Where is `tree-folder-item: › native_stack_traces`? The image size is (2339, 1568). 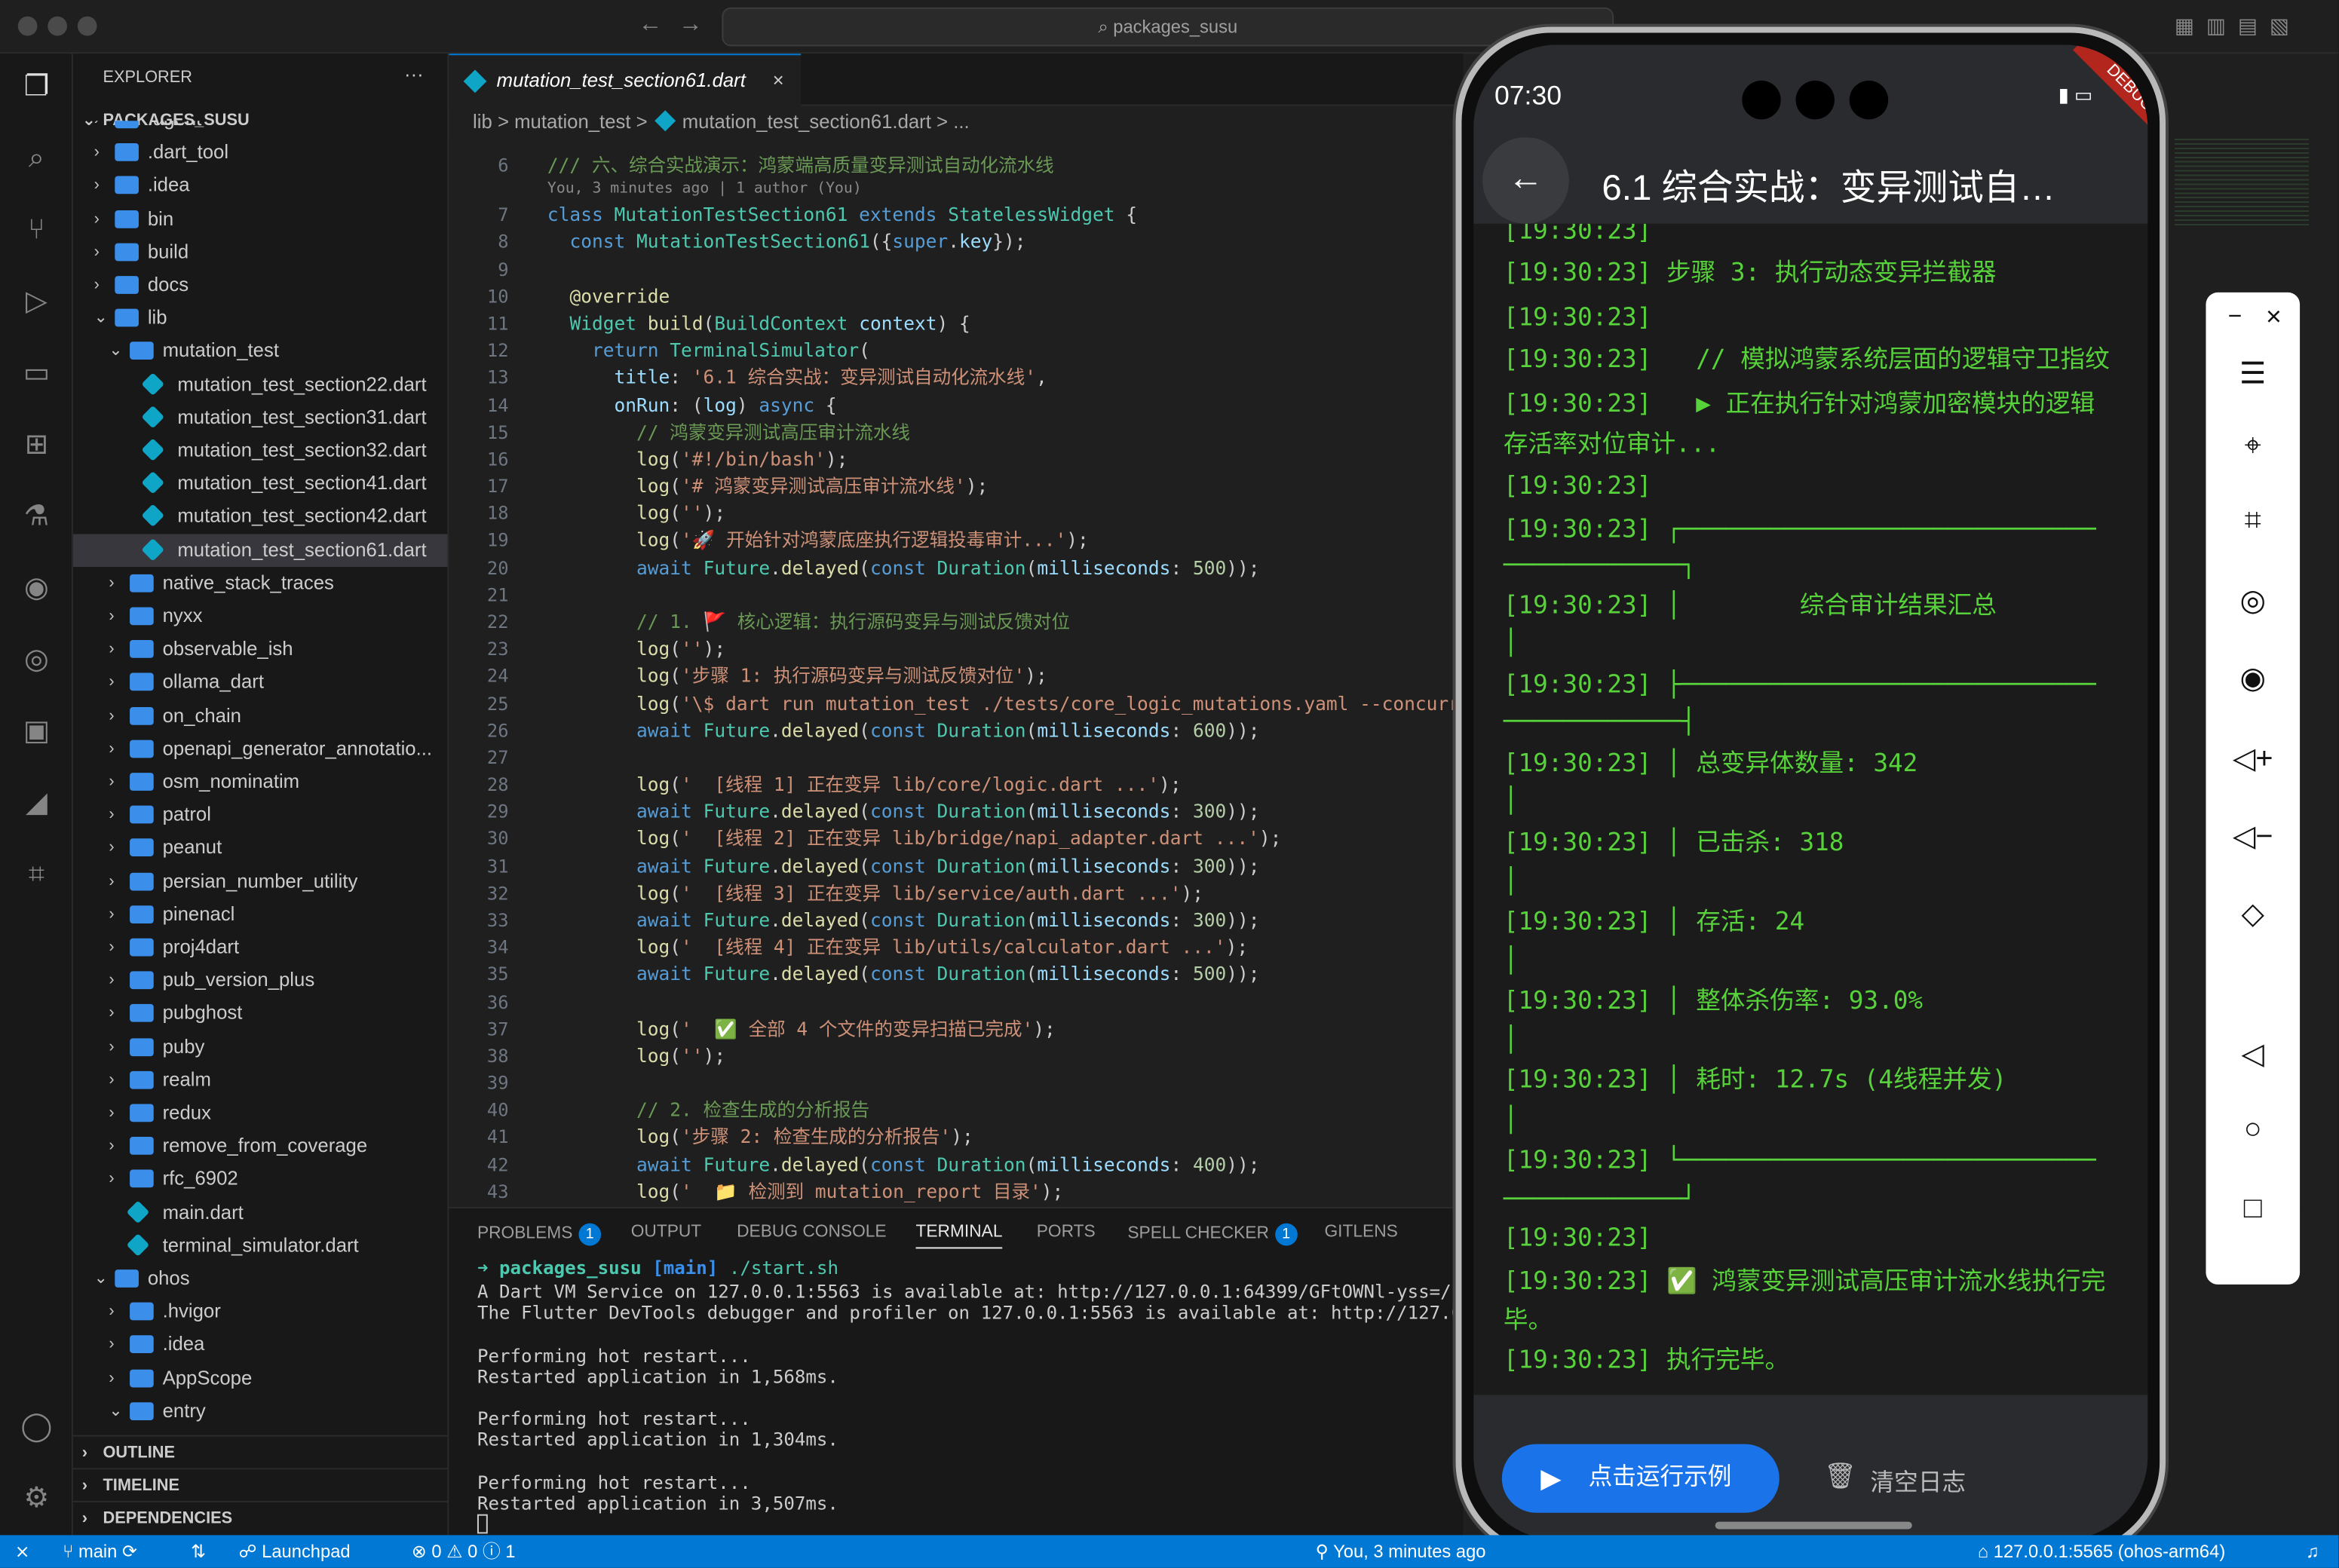
tree-folder-item: › native_stack_traces is located at coordinates (260, 583).